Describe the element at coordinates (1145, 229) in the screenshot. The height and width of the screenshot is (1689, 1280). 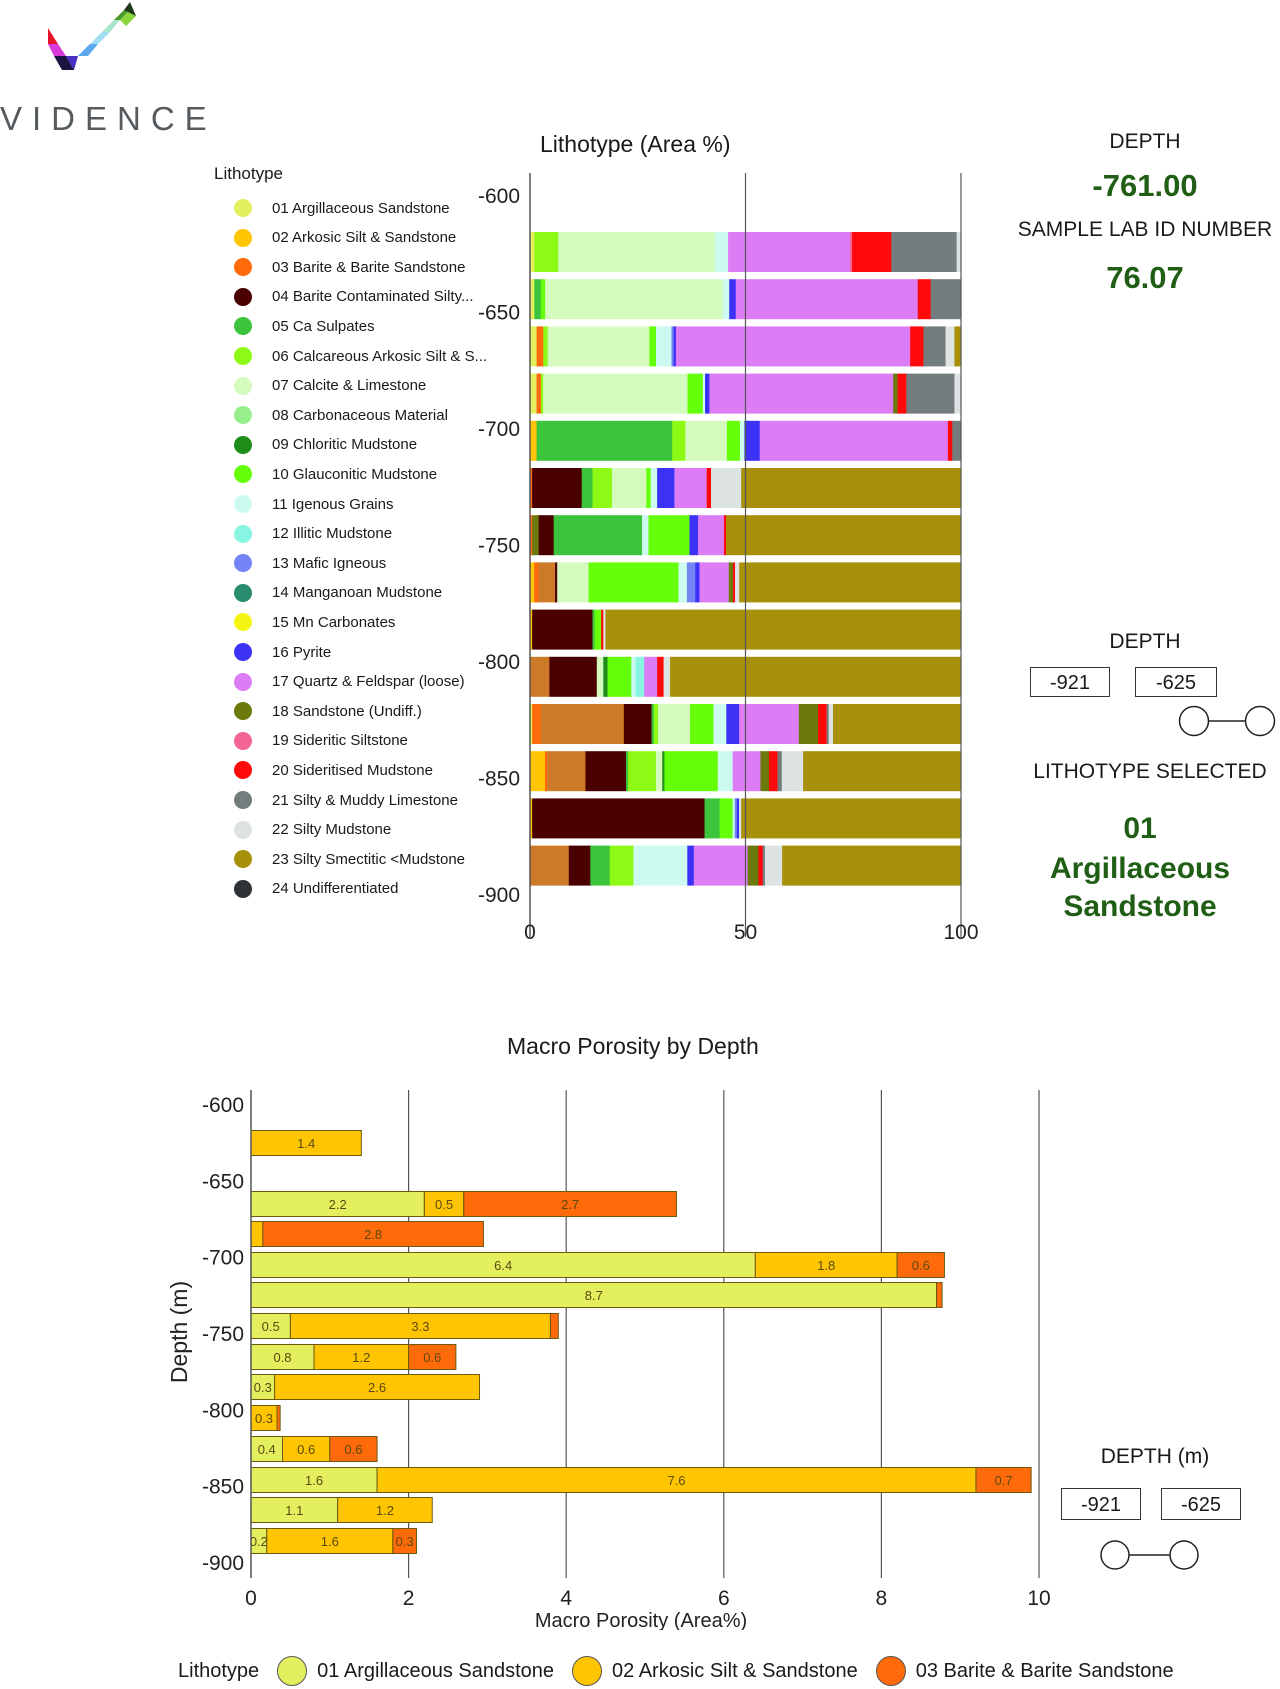
I see `sample-lab-id-label: SAMPLE LAB ID NUMBER` at that location.